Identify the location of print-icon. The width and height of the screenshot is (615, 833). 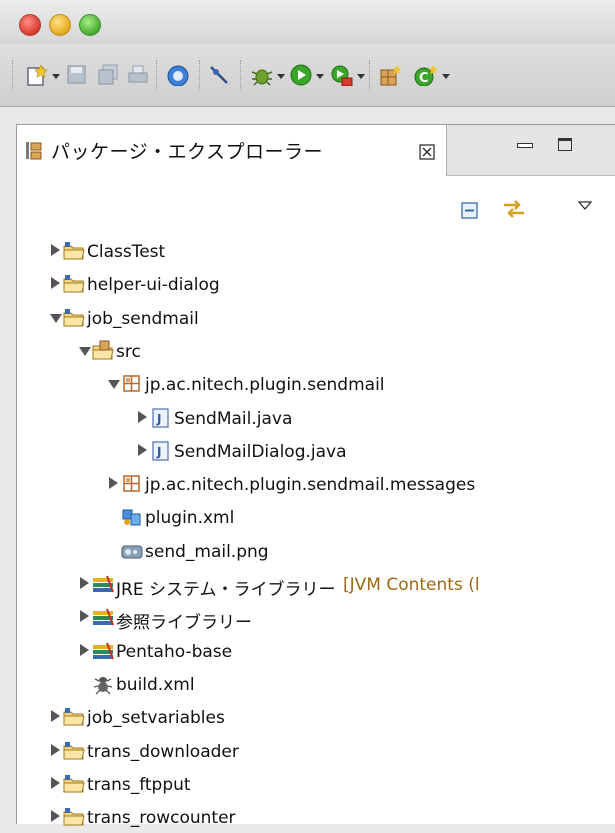
(138, 75).